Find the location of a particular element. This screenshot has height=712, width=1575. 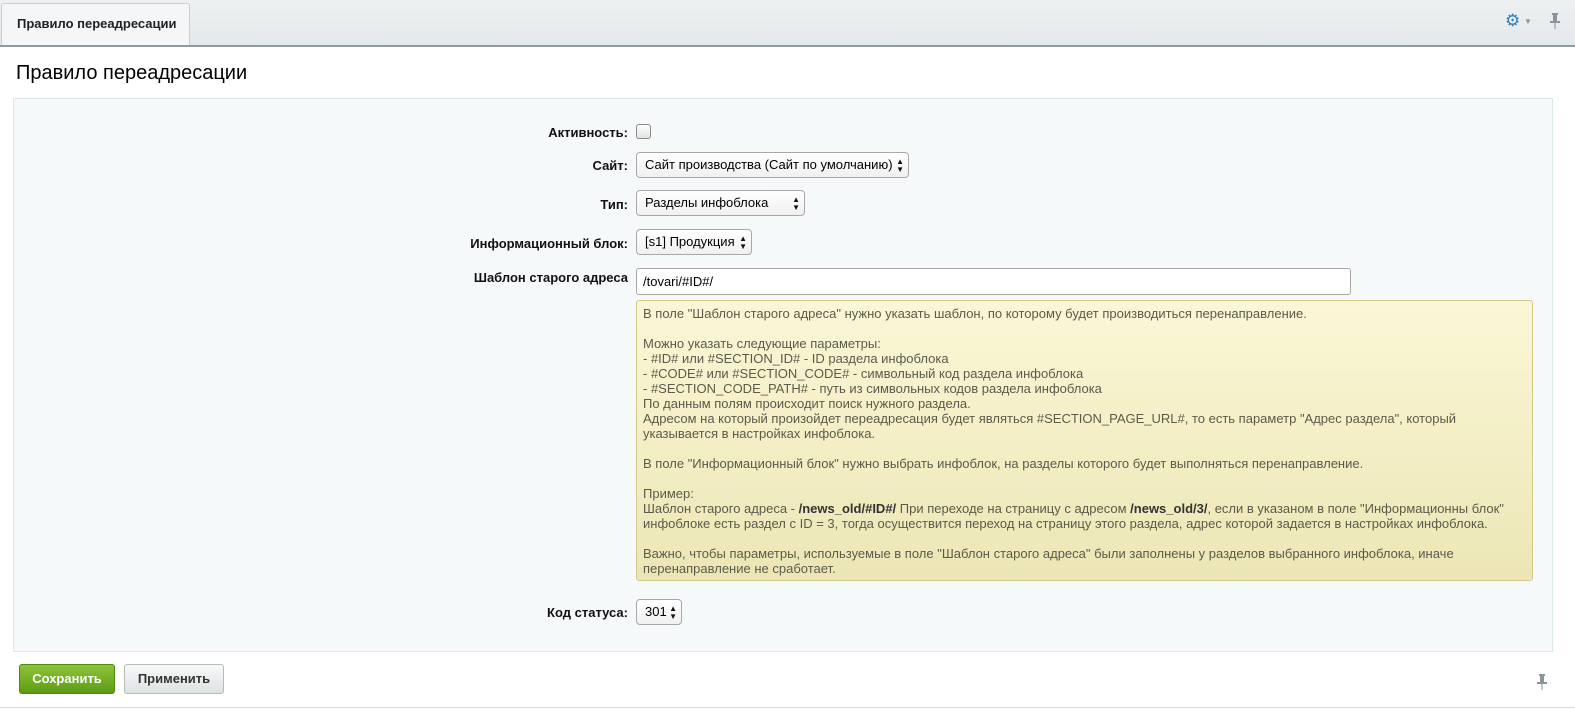

active-checkbox is located at coordinates (643, 131).